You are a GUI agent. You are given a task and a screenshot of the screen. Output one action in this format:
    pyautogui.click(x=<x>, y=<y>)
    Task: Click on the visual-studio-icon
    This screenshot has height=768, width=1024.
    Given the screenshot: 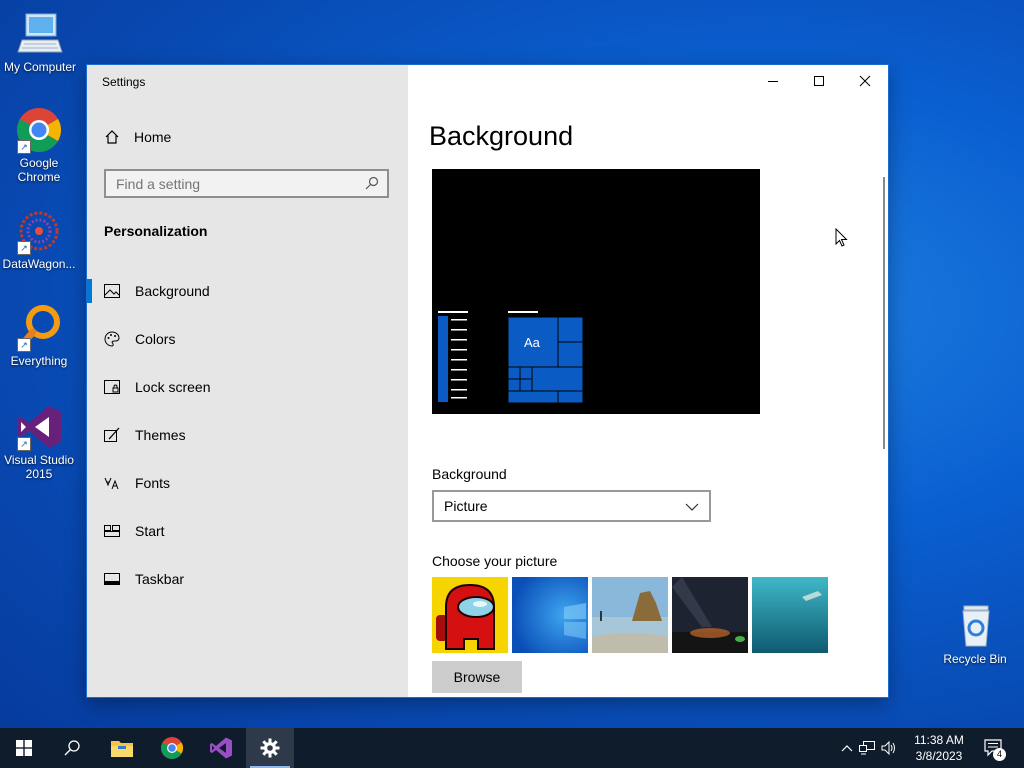 What is the action you would take?
    pyautogui.click(x=221, y=748)
    